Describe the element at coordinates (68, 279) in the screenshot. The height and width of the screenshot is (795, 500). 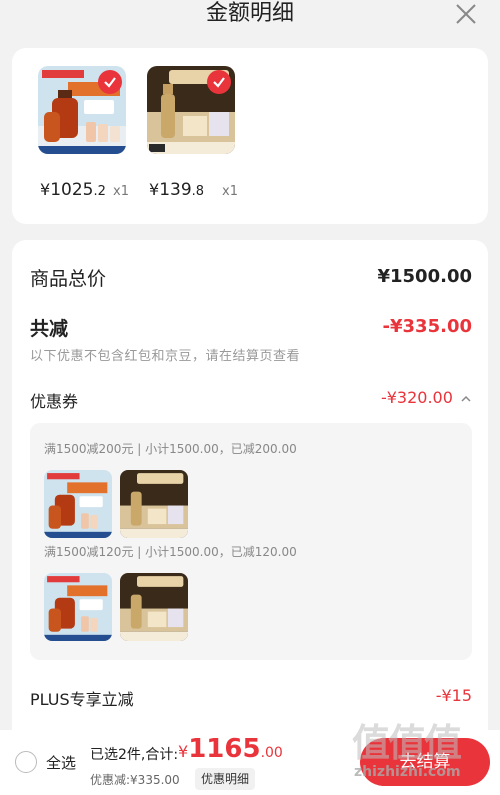
I see `total-label: 商品总价` at that location.